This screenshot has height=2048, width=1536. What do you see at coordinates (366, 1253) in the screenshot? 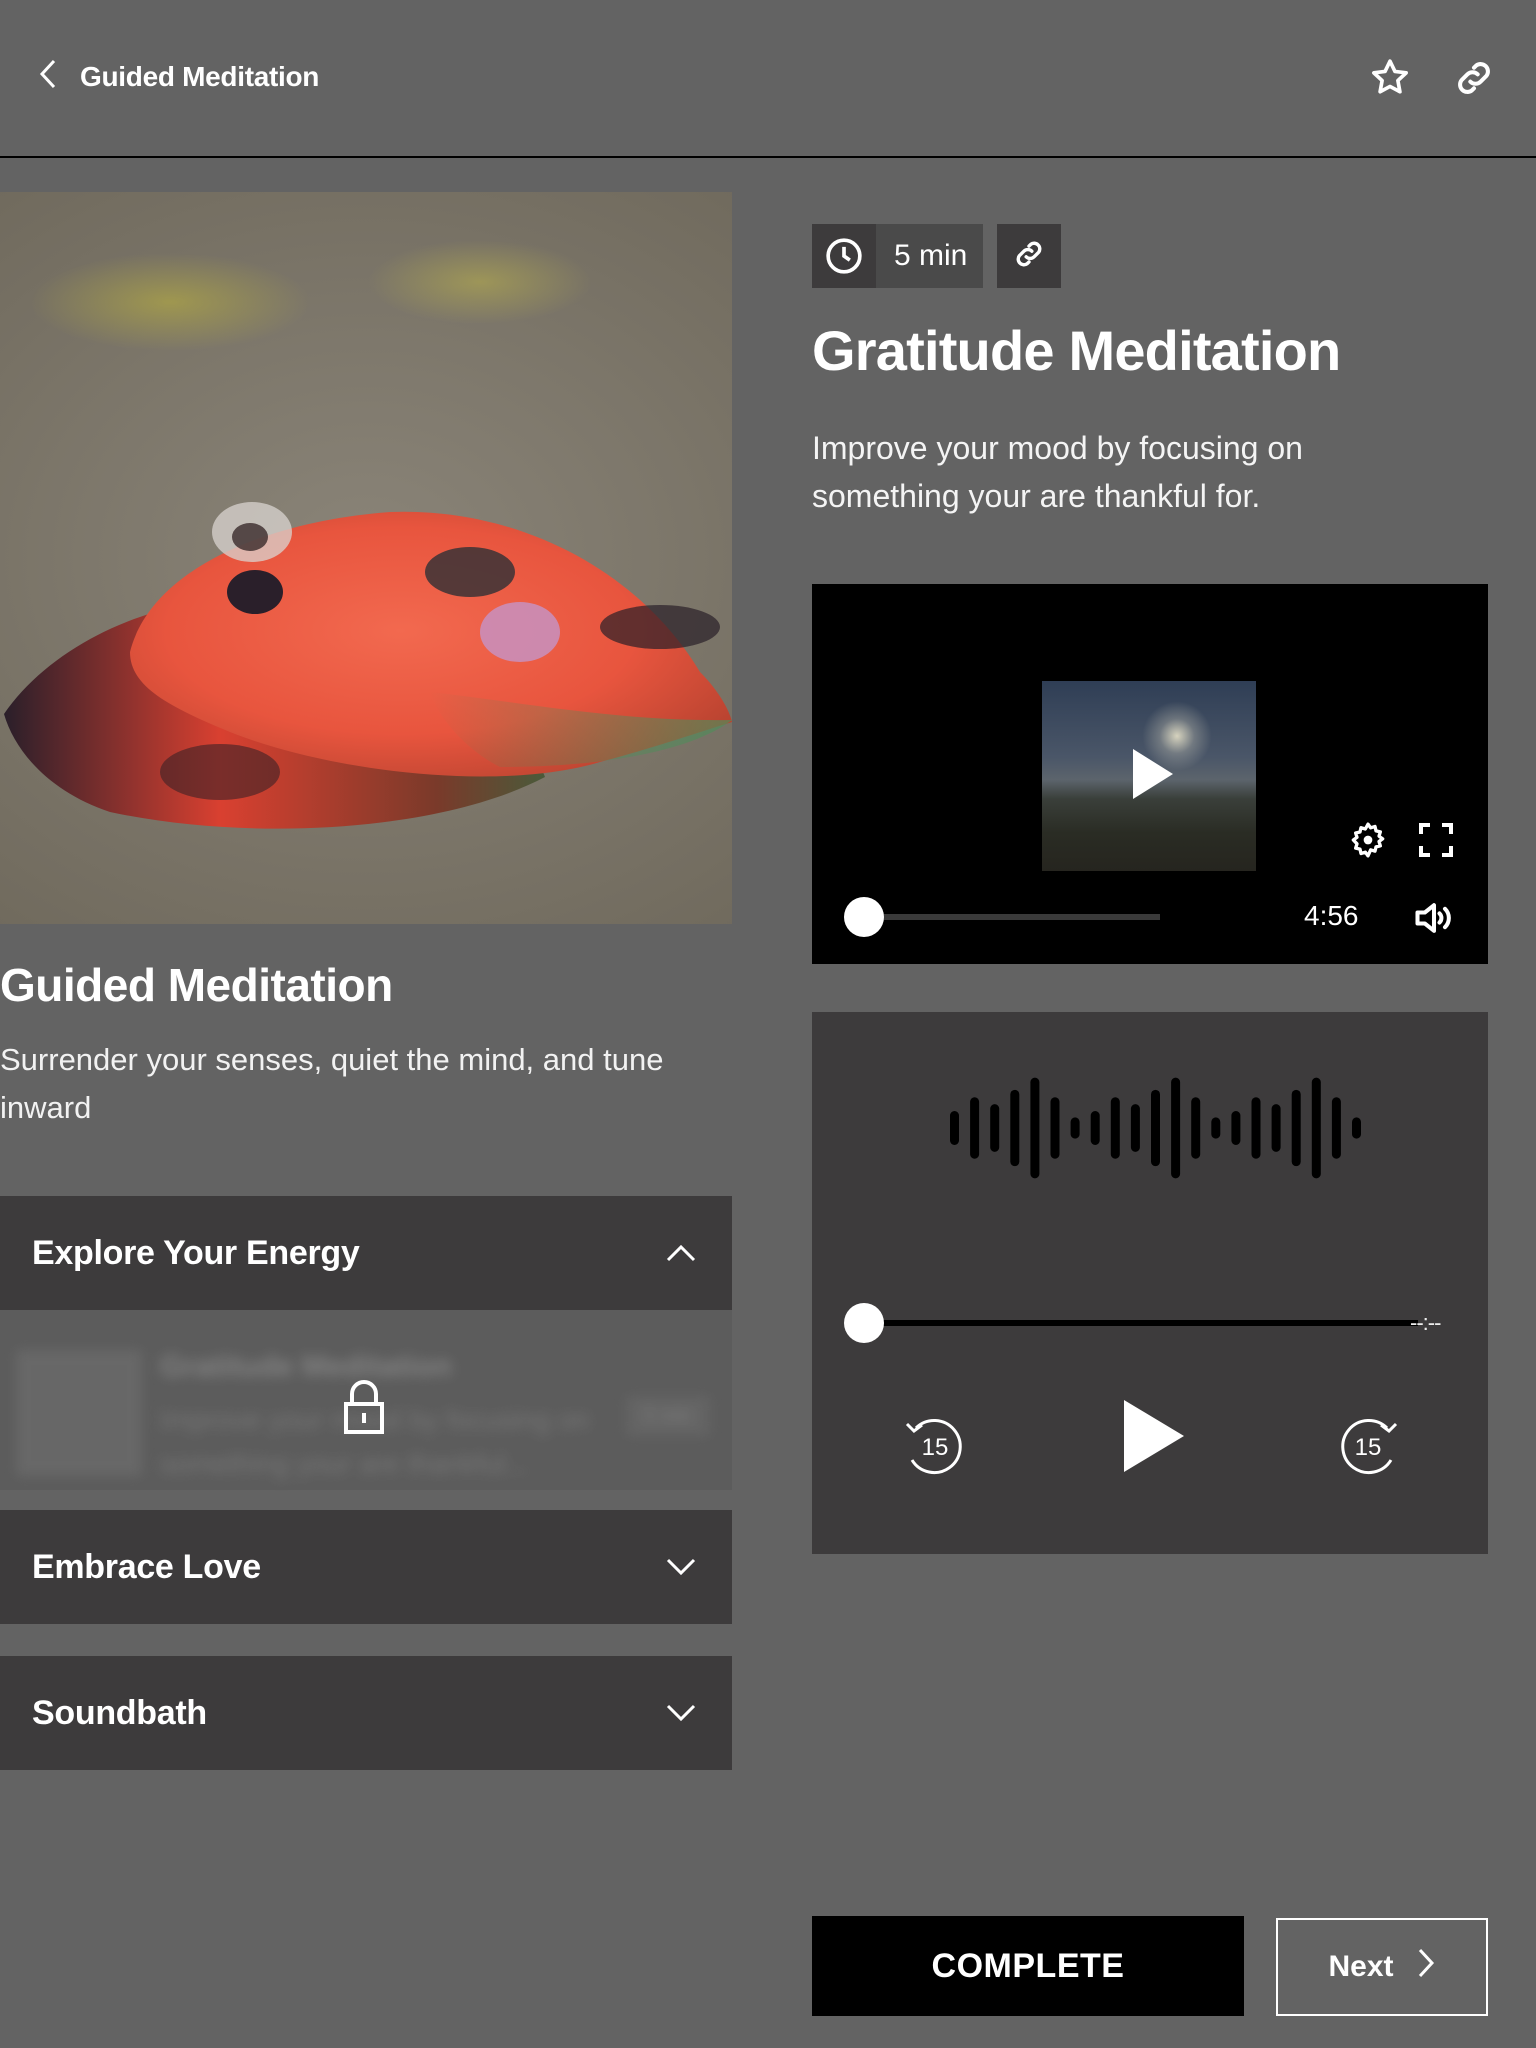
I see `section-explore-your-energy: Explore Your Energy` at bounding box center [366, 1253].